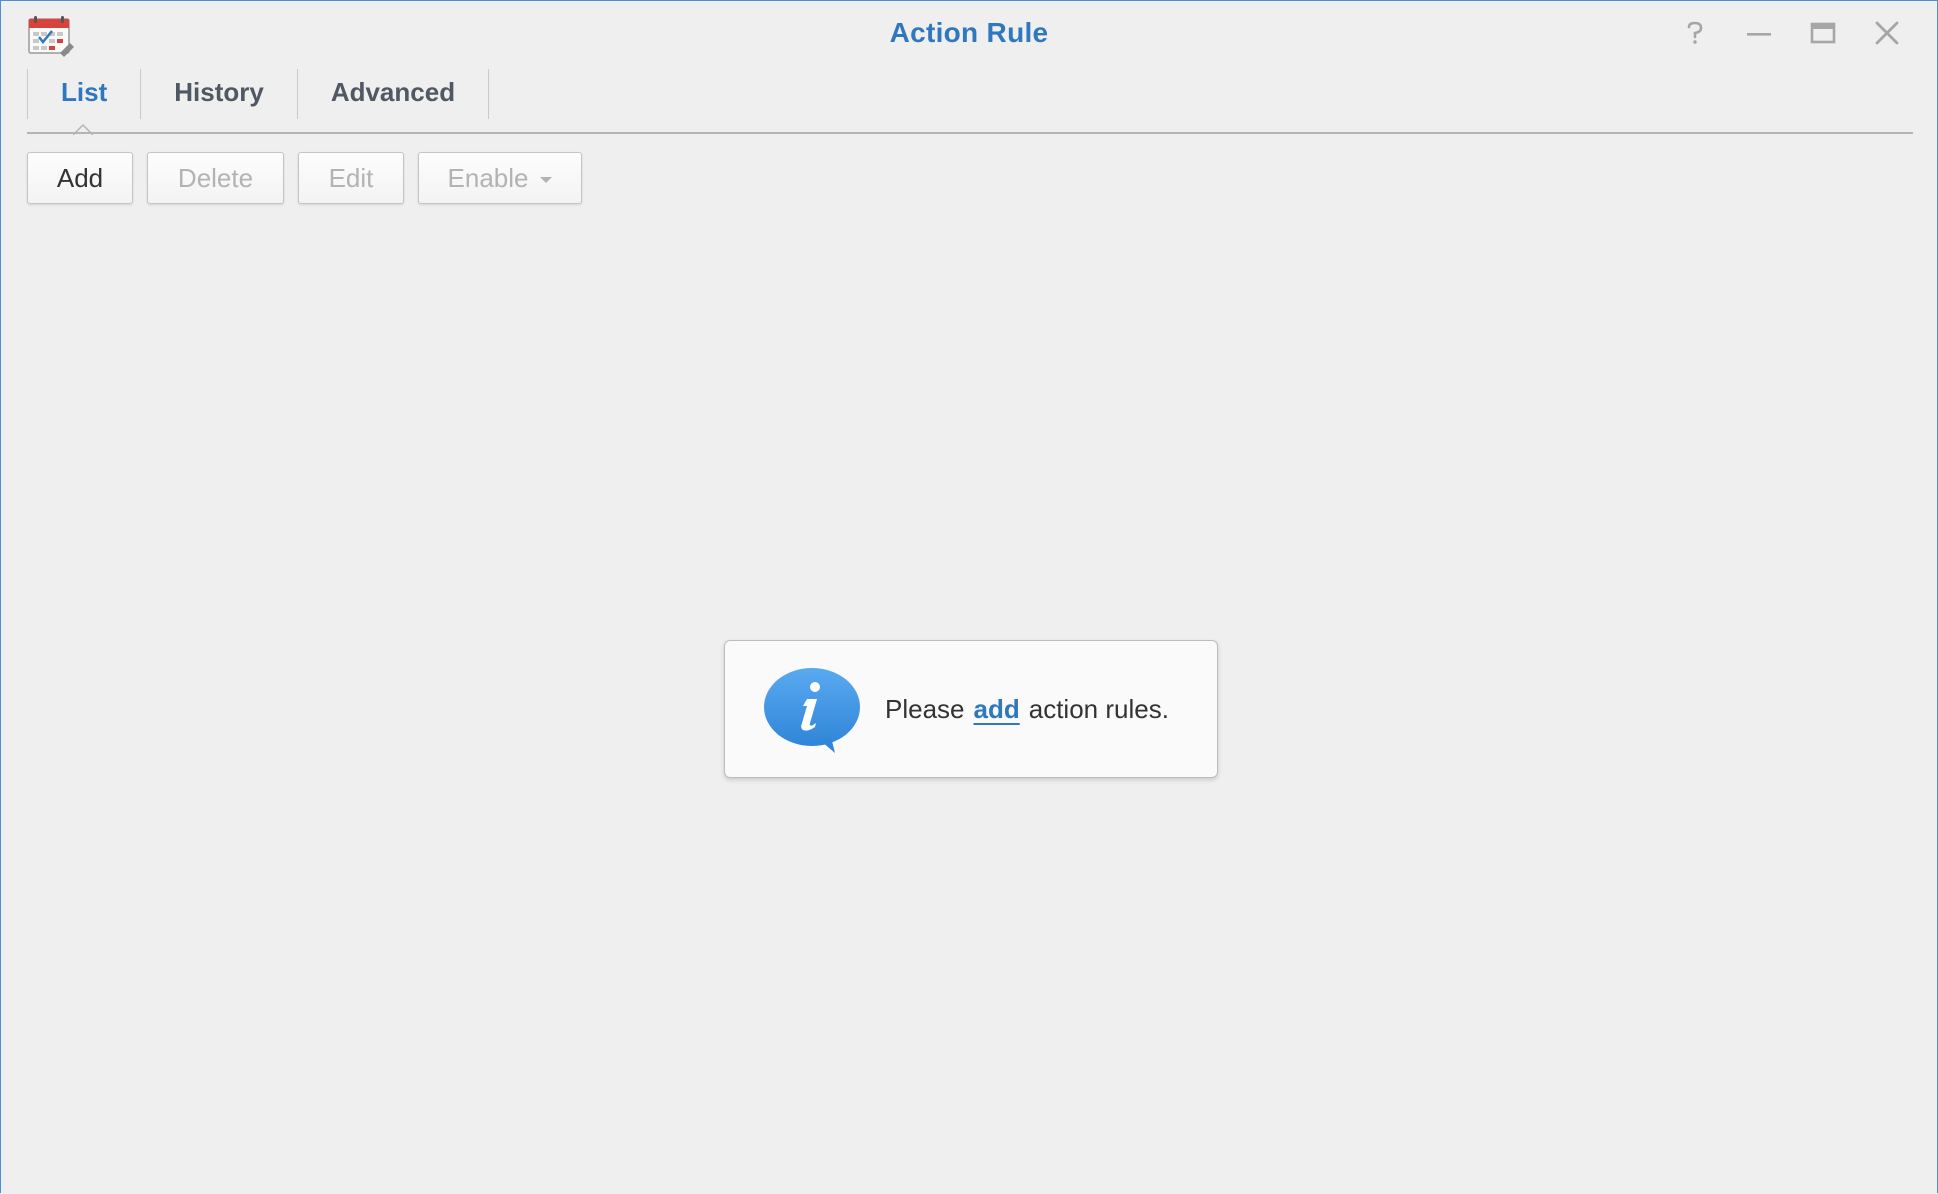 The height and width of the screenshot is (1194, 1938). What do you see at coordinates (969, 32) in the screenshot?
I see `window-title: Action Rule` at bounding box center [969, 32].